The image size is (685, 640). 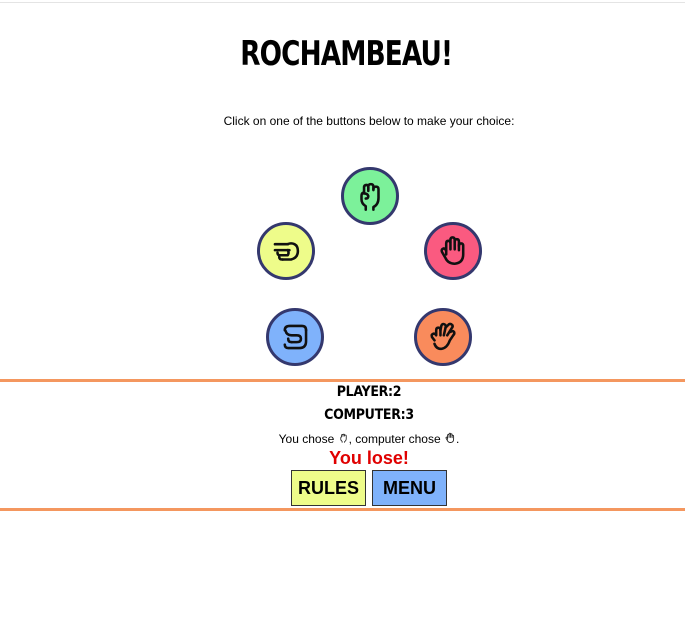 I want to click on vulcan-salute-icon, so click(x=443, y=336).